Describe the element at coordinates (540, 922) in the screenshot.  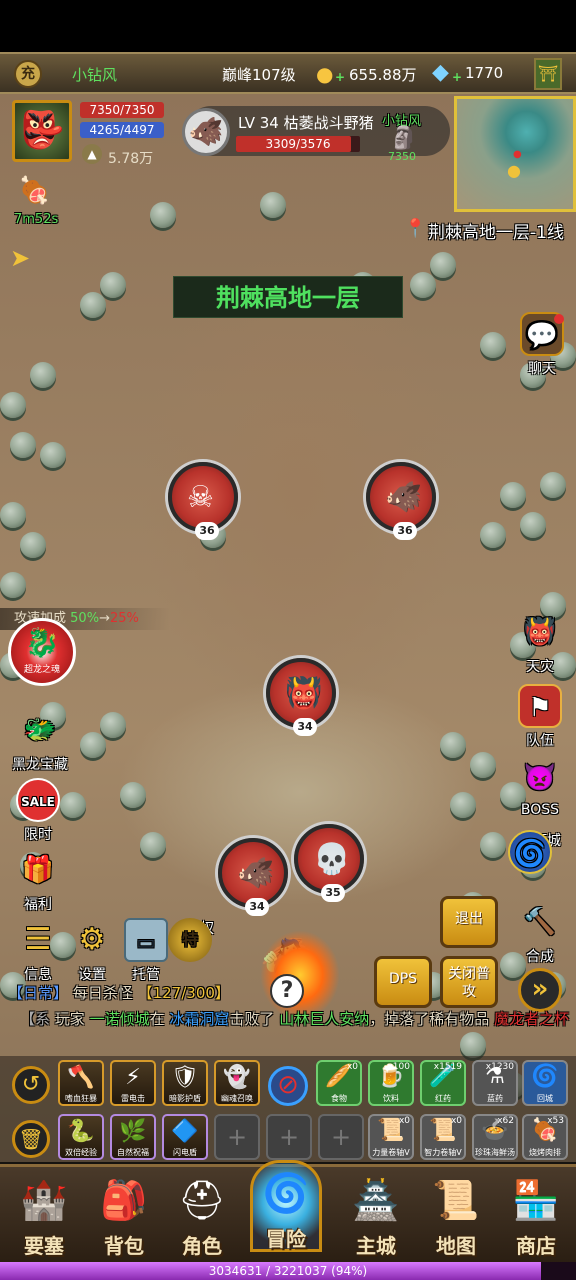
I see `hammer-icon: 🔨` at that location.